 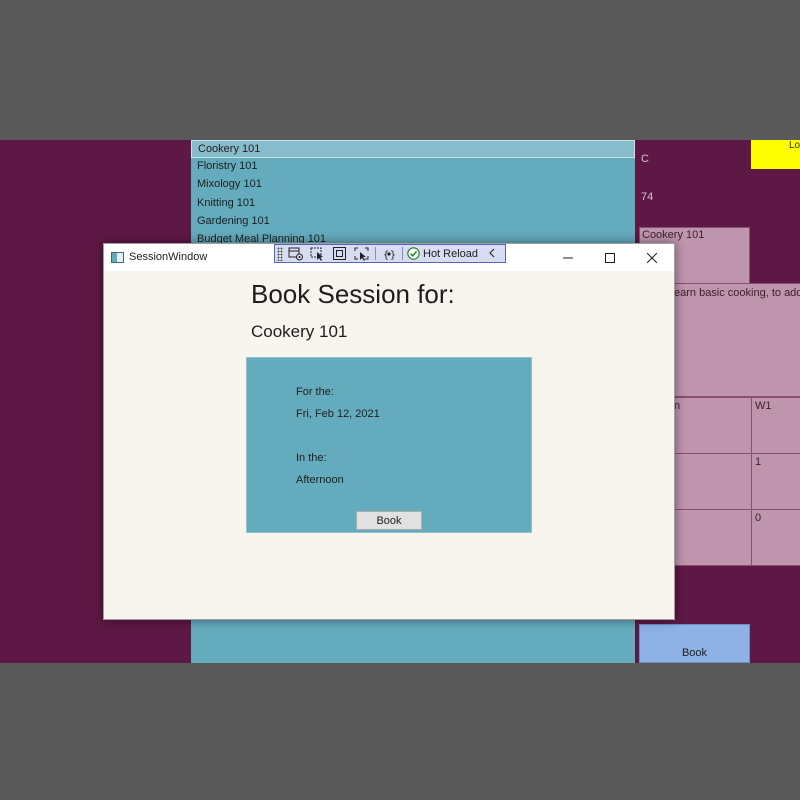 I want to click on visual-tree-icon, so click(x=296, y=254).